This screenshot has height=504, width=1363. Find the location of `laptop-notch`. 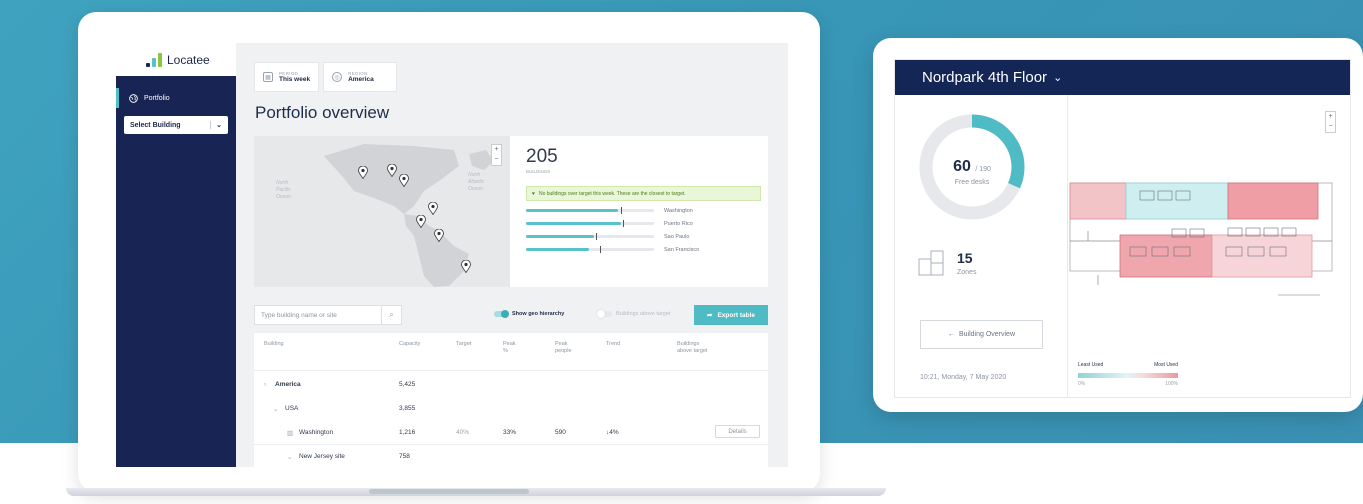

laptop-notch is located at coordinates (449, 491).